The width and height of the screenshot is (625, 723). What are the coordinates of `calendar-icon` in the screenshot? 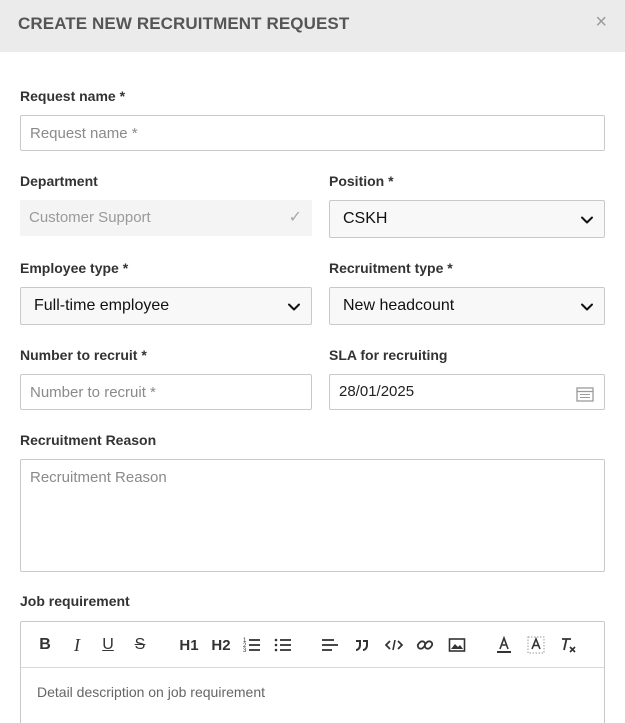 It's located at (585, 394).